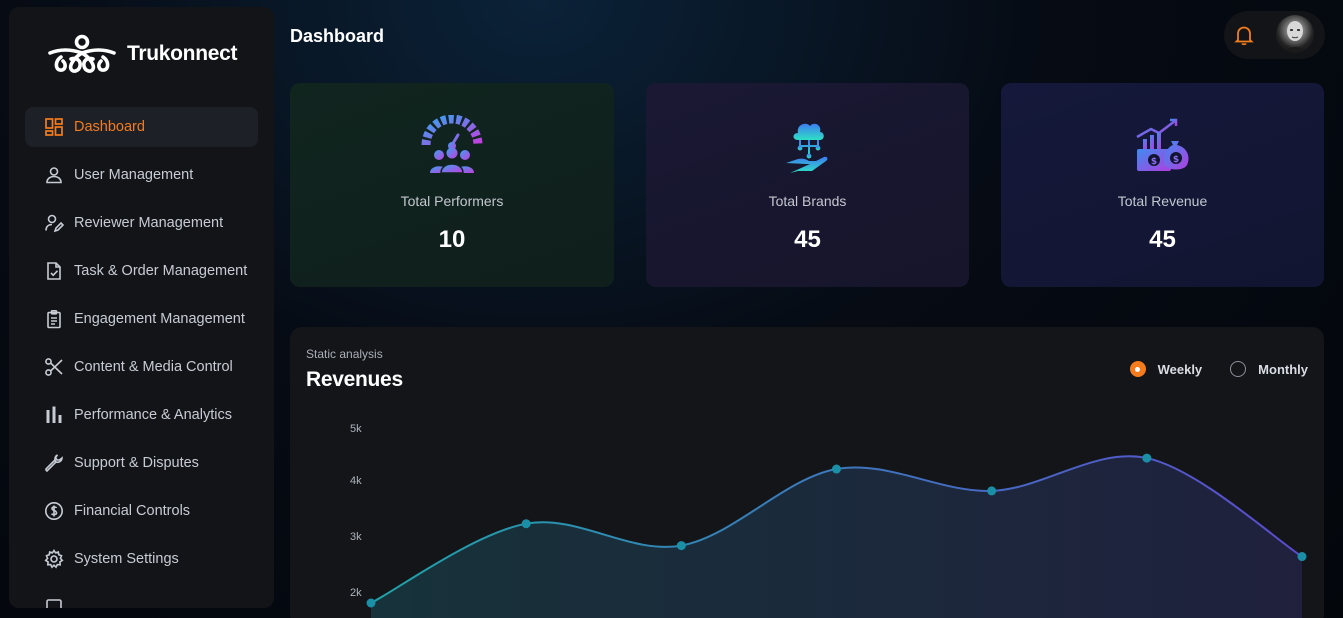  I want to click on sidebar-item-label: Support & Disputes, so click(136, 463).